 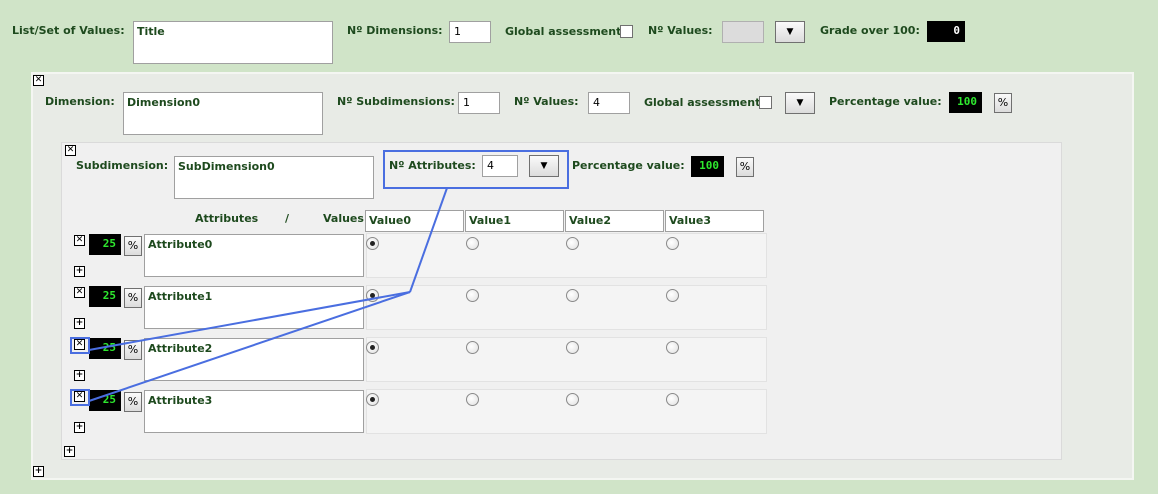 I want to click on value-column-header: Value2, so click(x=614, y=221).